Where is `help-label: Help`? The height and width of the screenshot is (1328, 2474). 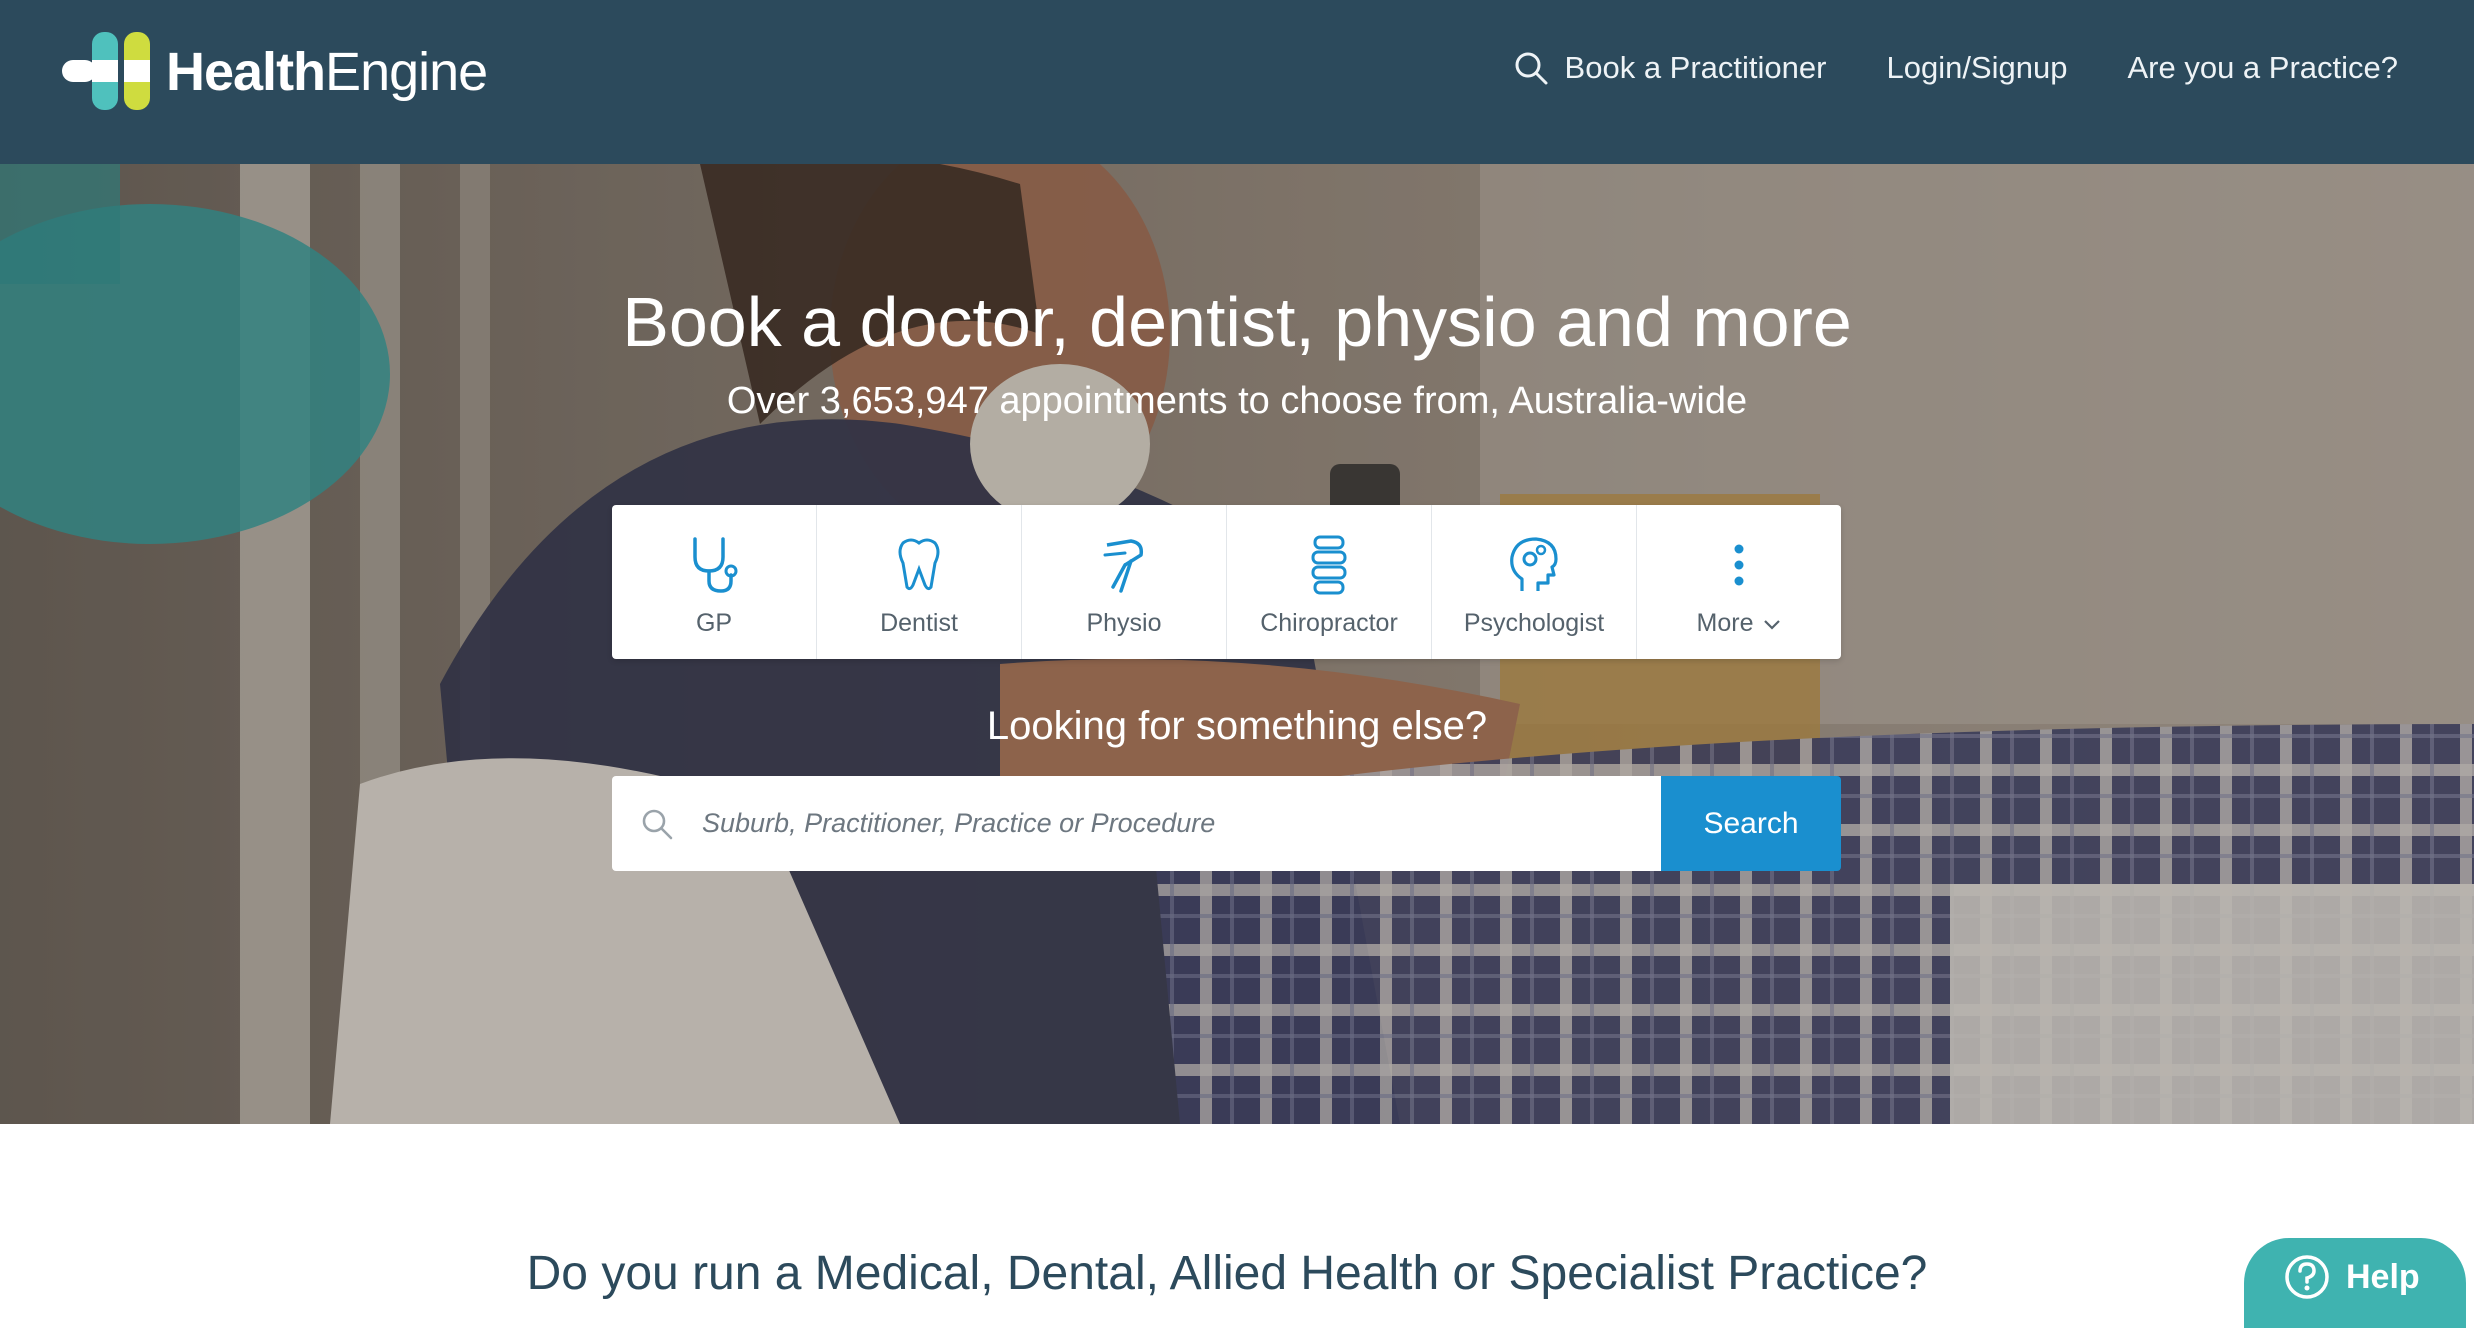 help-label: Help is located at coordinates (2383, 1277).